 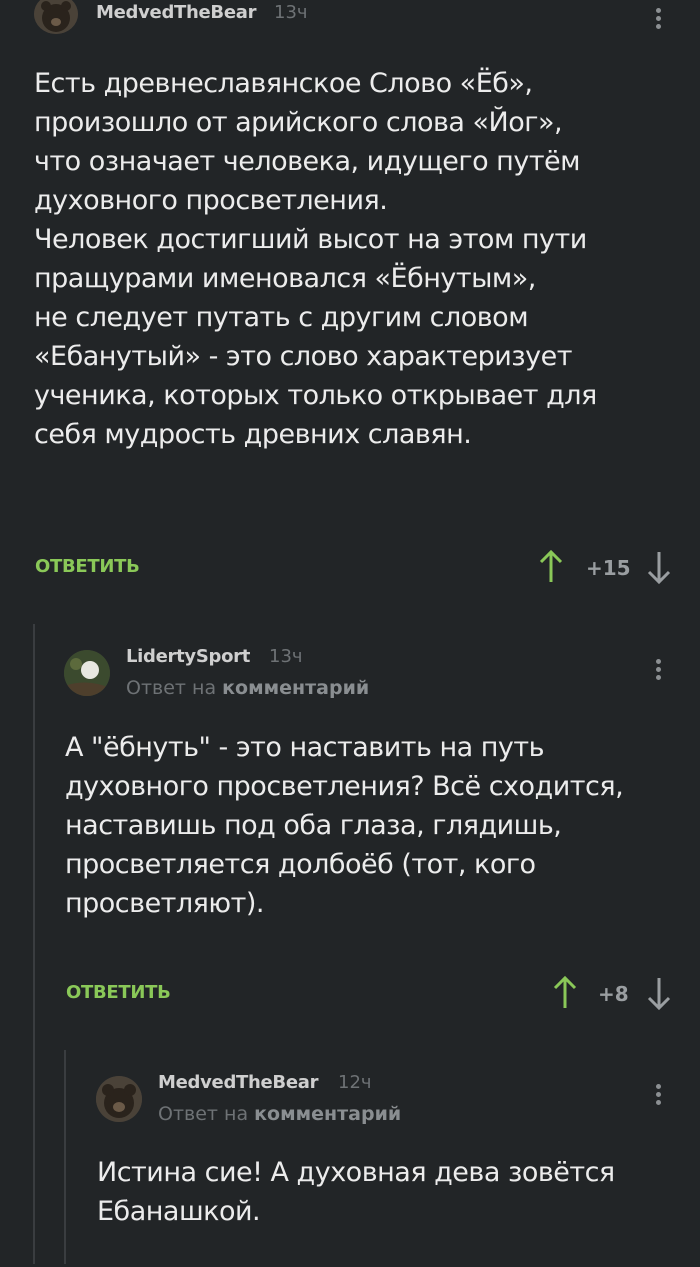 I want to click on text-line: просветляют)., so click(x=164, y=903).